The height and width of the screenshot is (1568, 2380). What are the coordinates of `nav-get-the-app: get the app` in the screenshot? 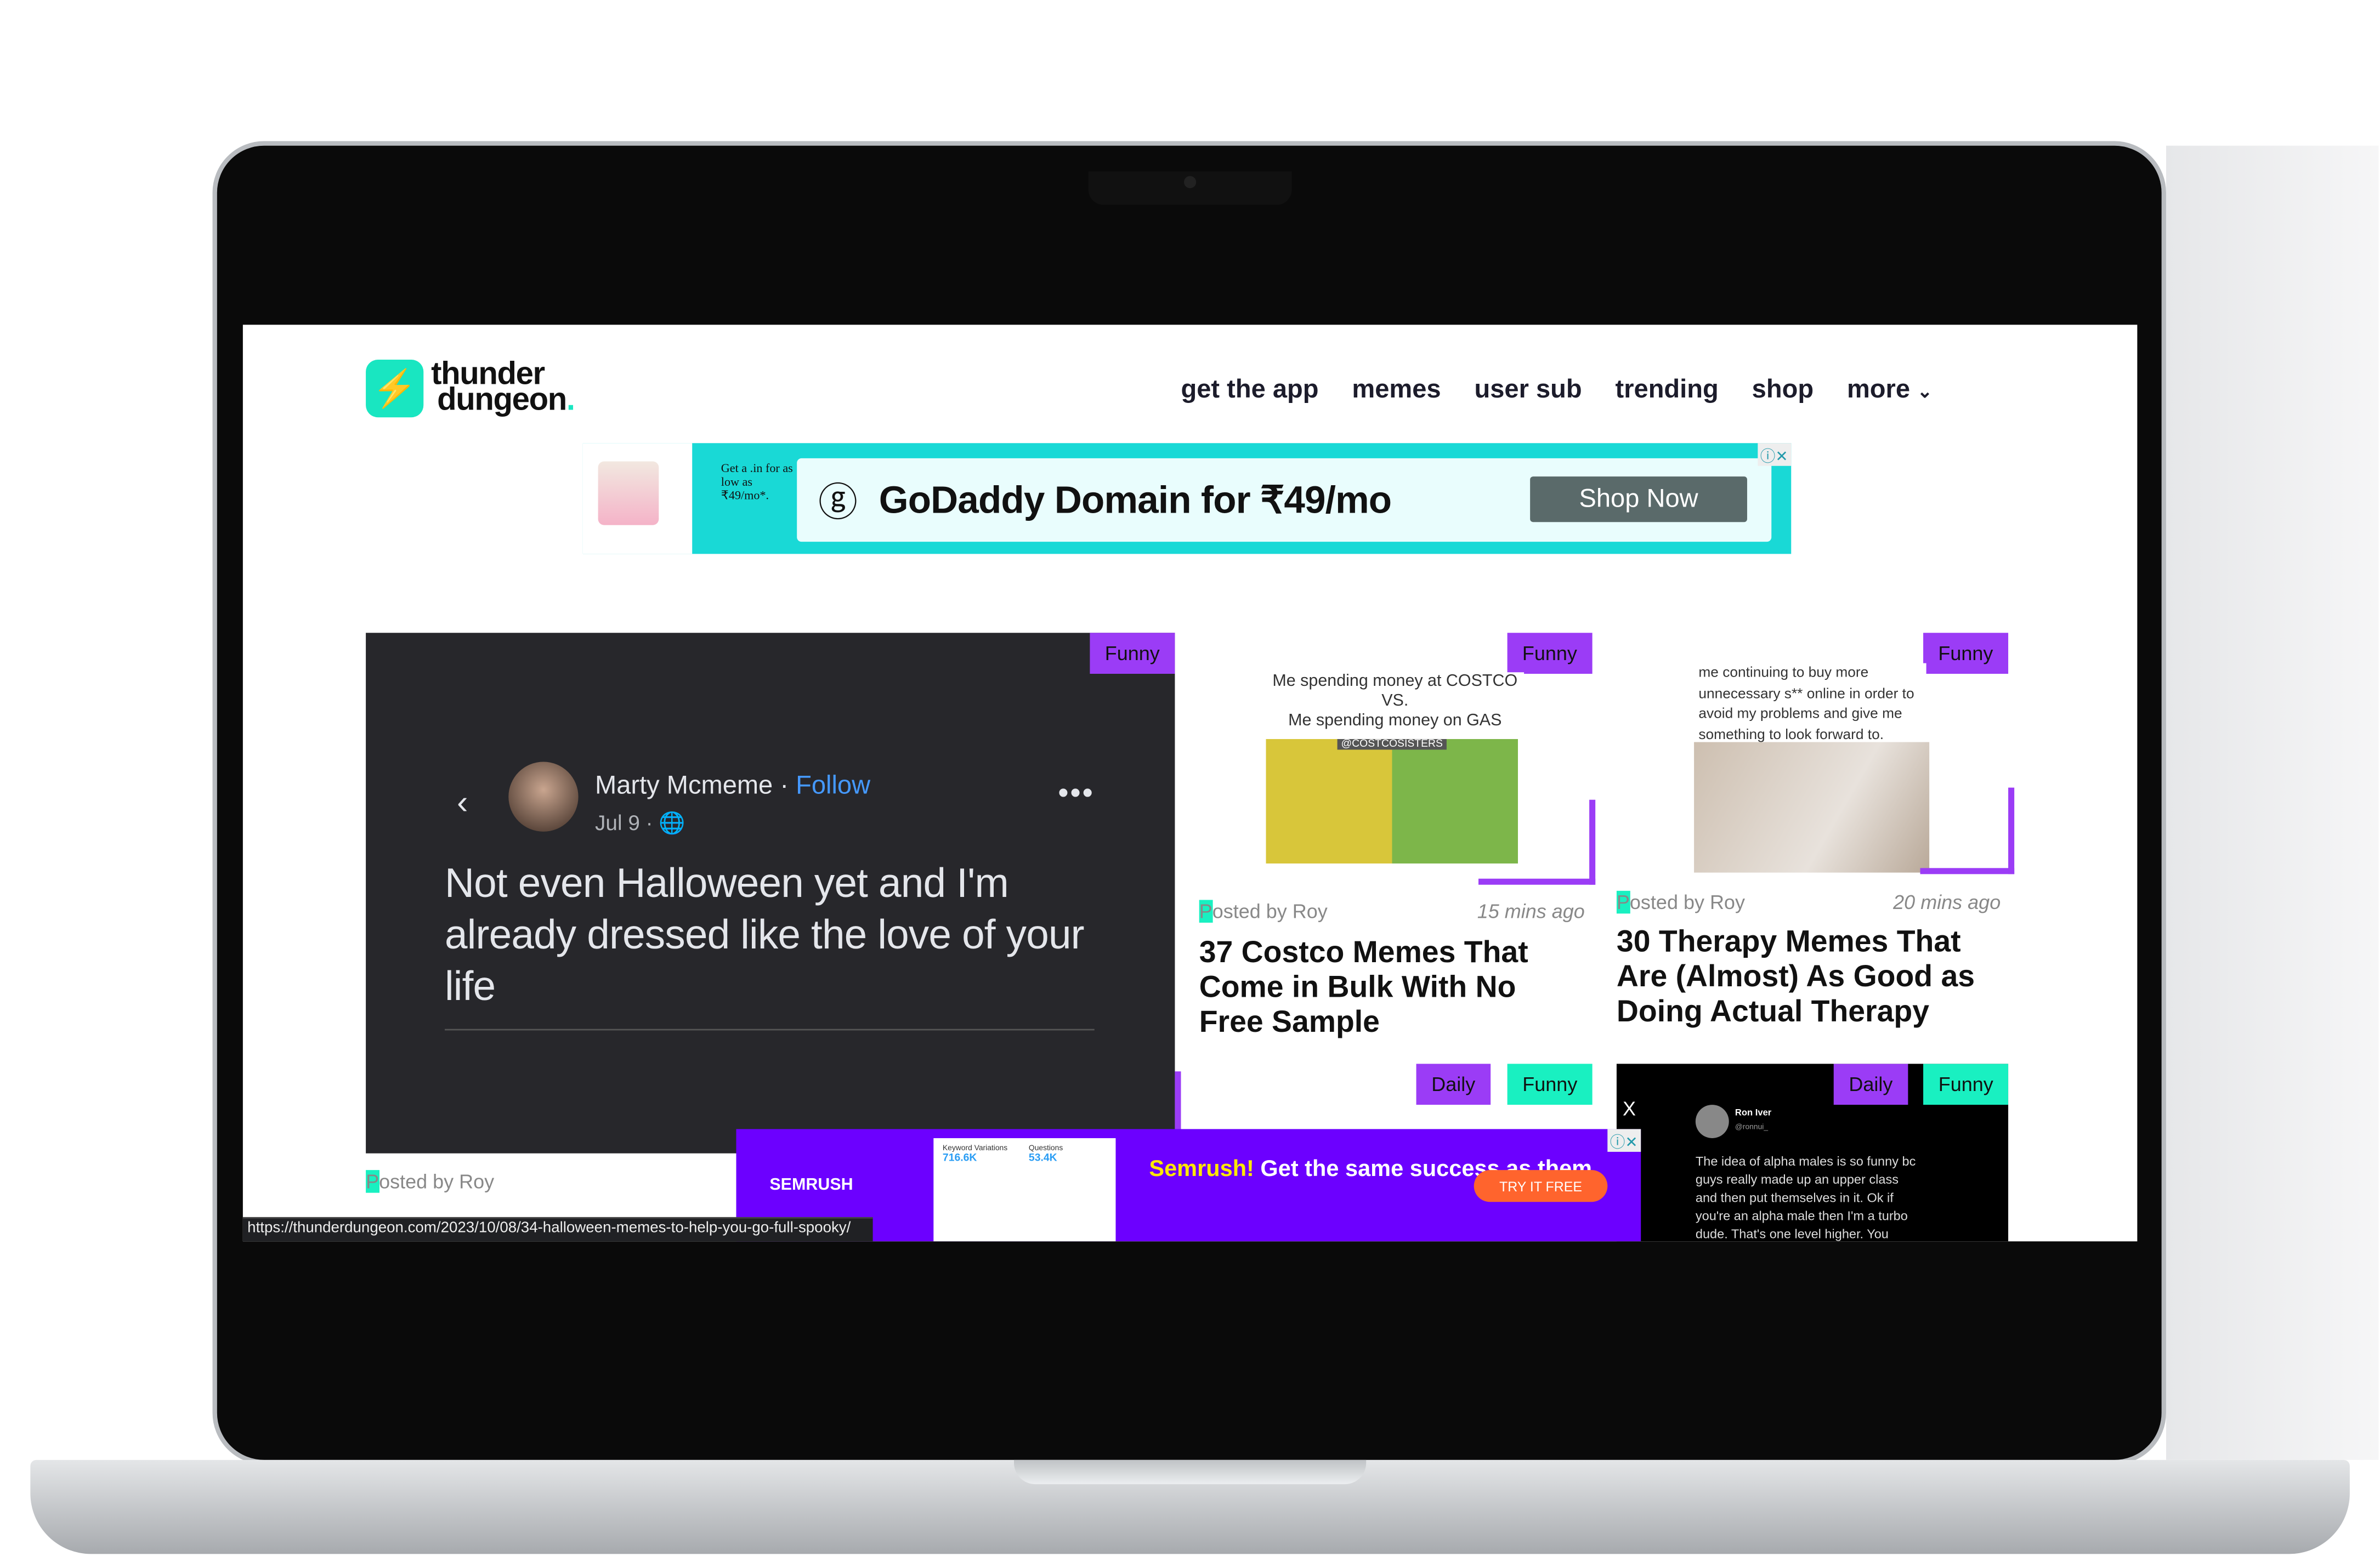 It's located at (1250, 390).